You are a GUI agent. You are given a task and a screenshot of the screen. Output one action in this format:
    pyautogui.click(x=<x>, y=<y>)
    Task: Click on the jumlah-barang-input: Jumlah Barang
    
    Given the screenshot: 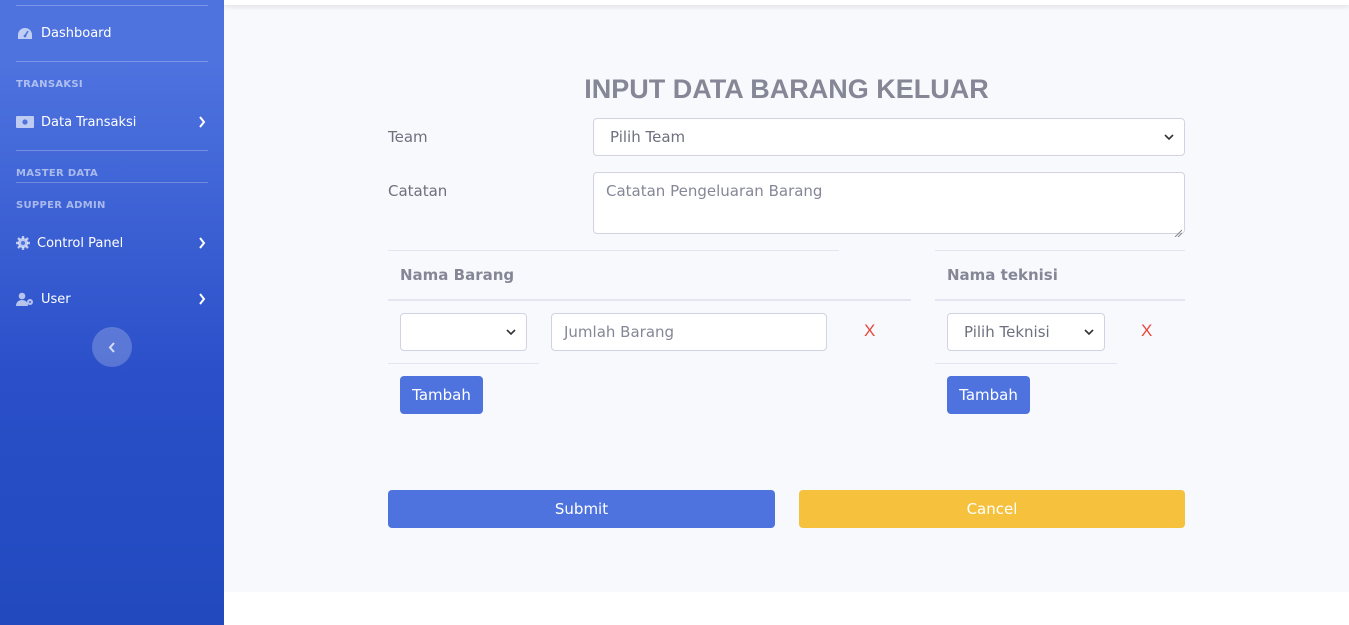 What is the action you would take?
    pyautogui.click(x=689, y=332)
    